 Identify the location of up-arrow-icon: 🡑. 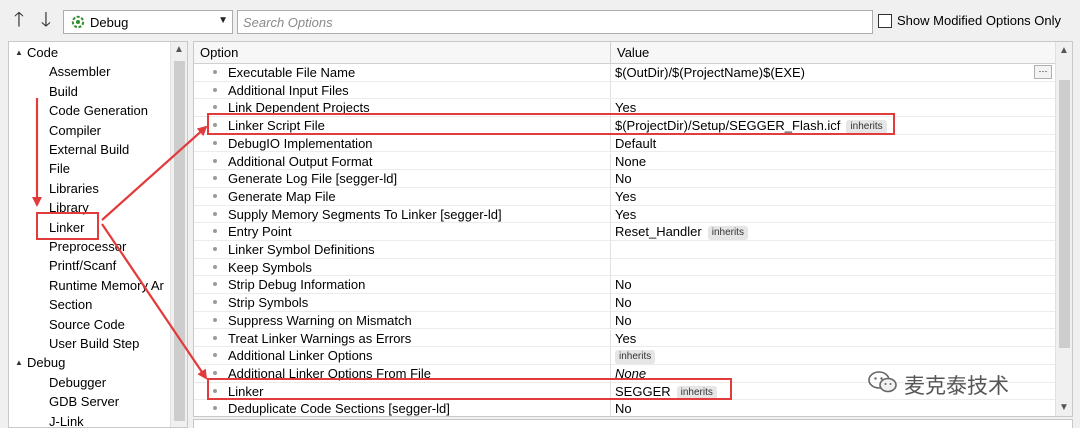
(19, 20).